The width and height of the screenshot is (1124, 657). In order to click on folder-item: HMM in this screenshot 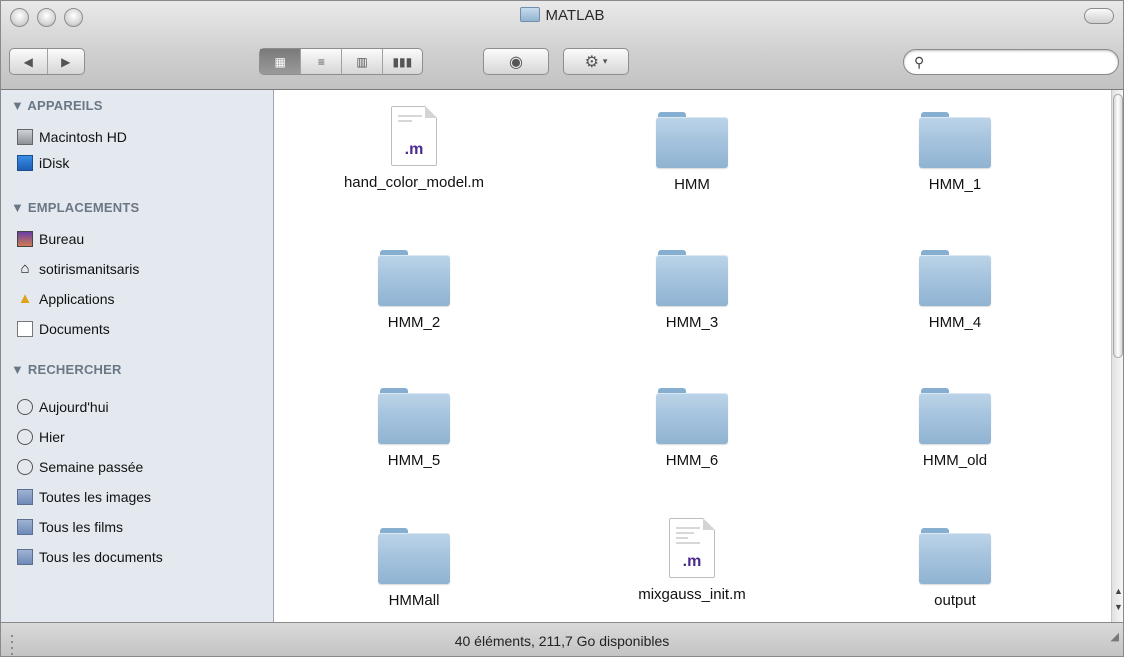, I will do `click(692, 152)`.